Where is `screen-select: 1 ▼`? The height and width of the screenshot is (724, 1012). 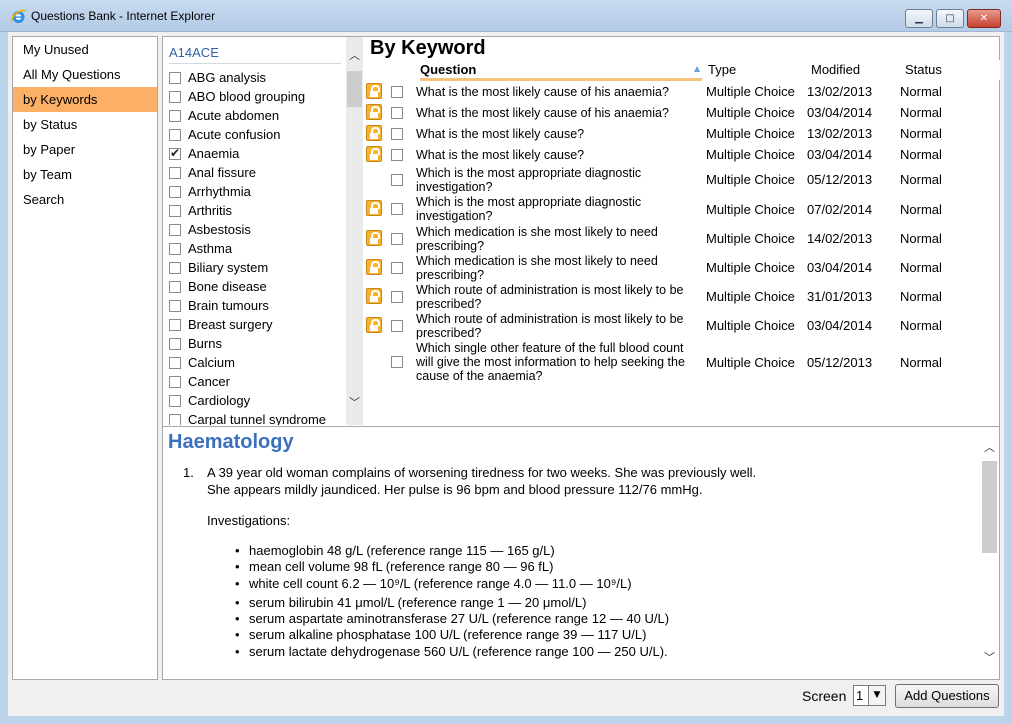 screen-select: 1 ▼ is located at coordinates (869, 695).